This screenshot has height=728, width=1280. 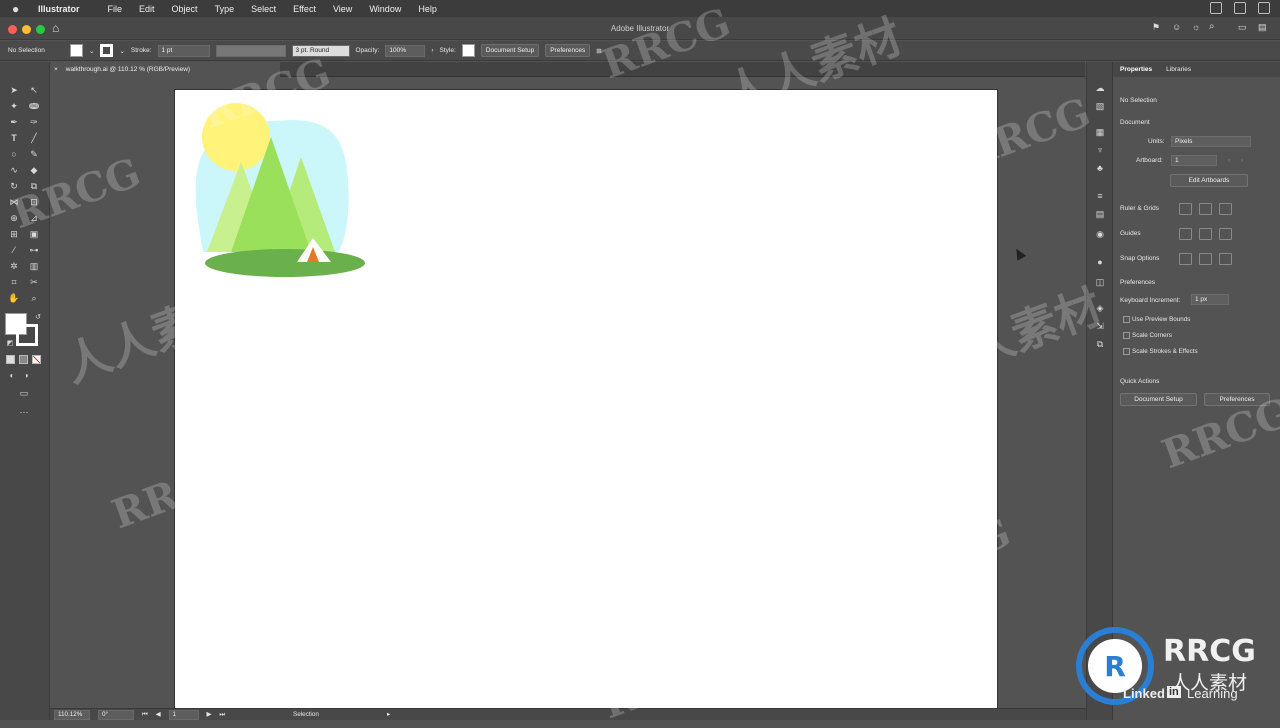 What do you see at coordinates (76, 50) in the screenshot?
I see `fill-swatch` at bounding box center [76, 50].